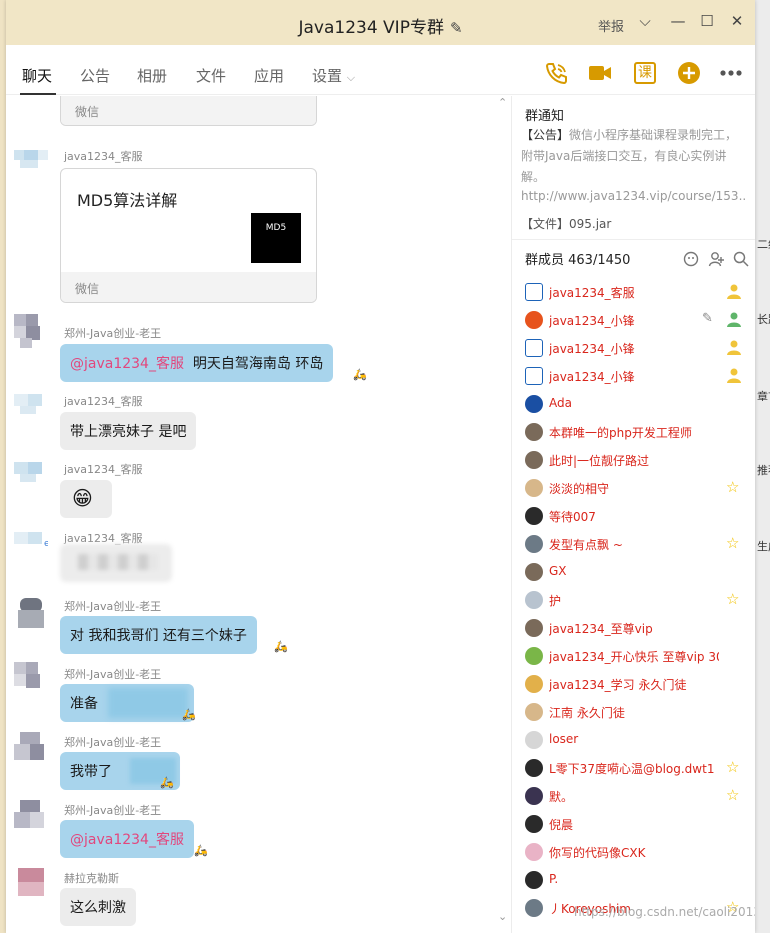 The height and width of the screenshot is (933, 770). I want to click on maximize-icon: ☐, so click(707, 21).